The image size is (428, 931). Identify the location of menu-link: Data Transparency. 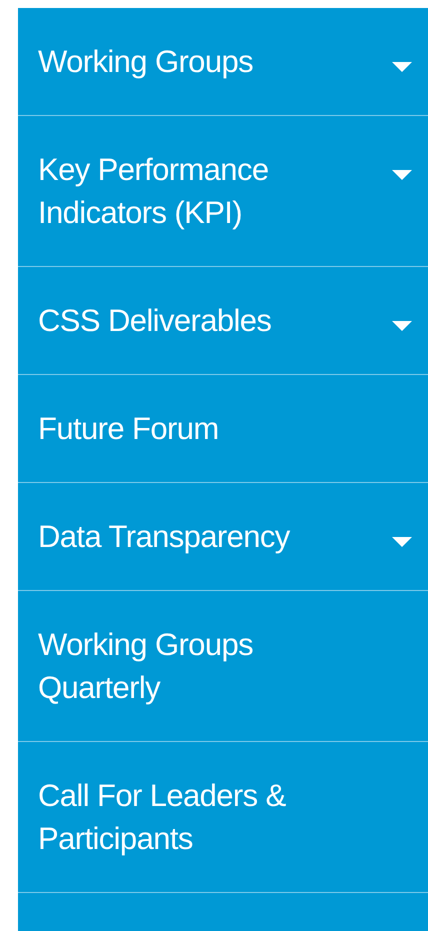
(223, 537).